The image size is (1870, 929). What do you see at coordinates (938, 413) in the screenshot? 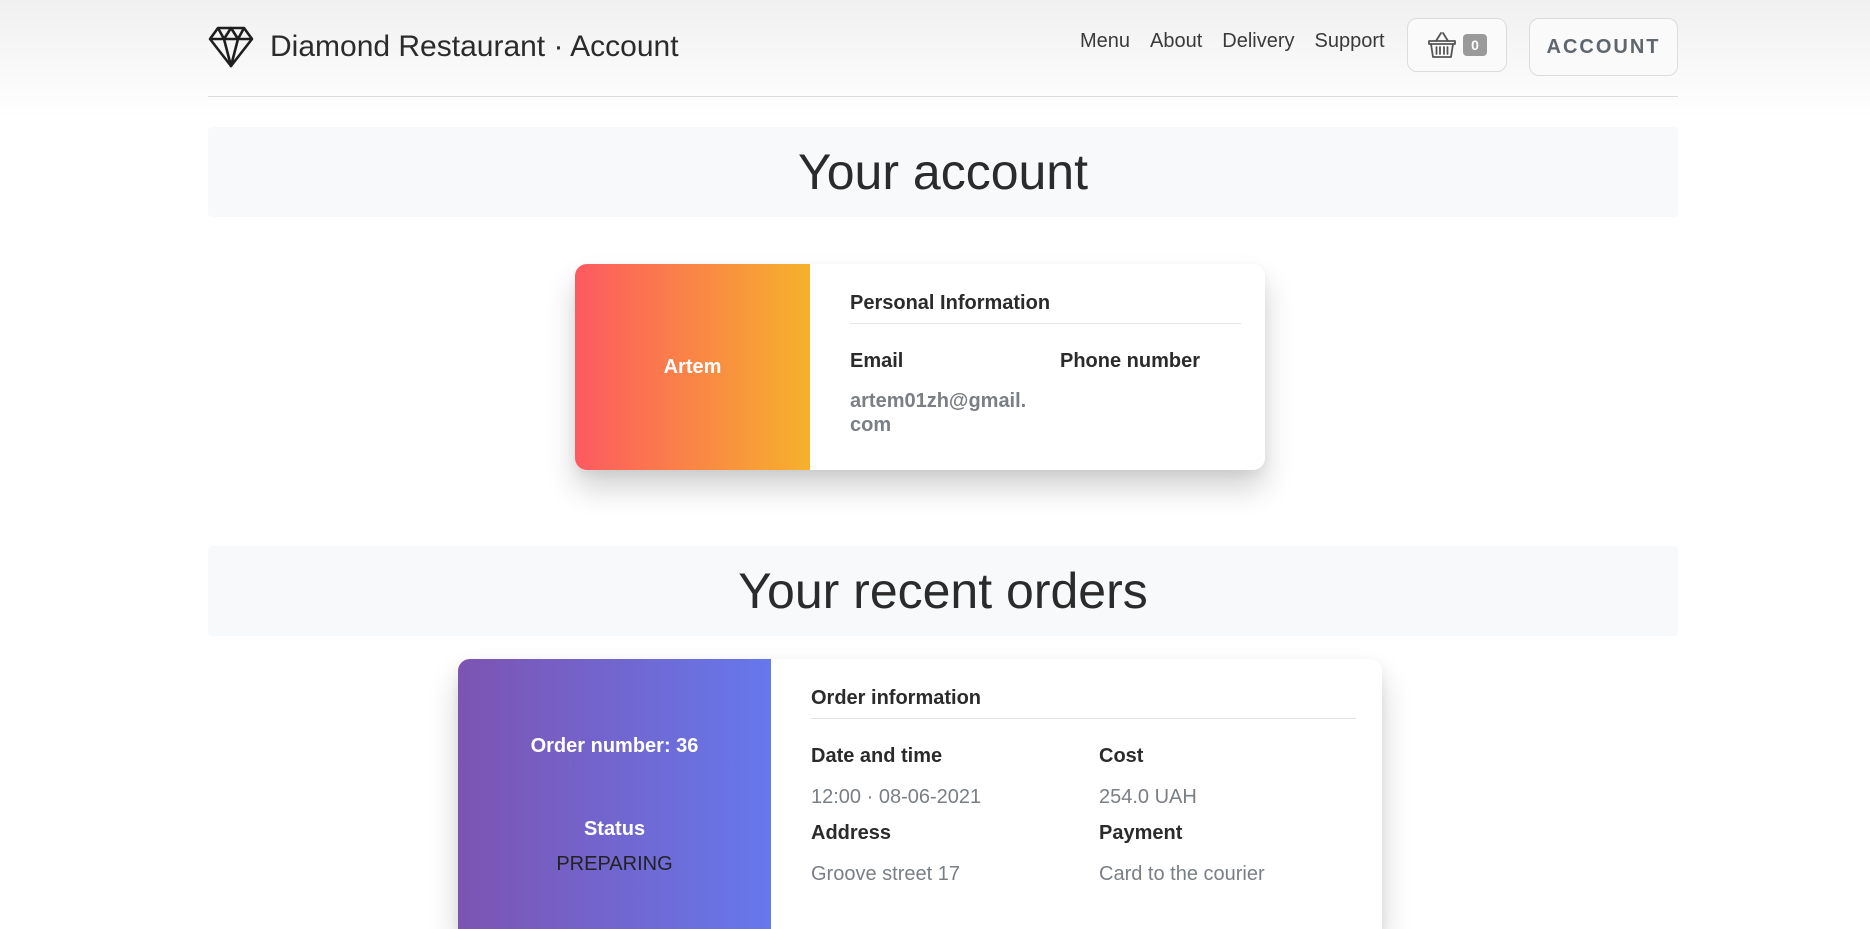
I see `email-value: artem01zh@gmail.com` at bounding box center [938, 413].